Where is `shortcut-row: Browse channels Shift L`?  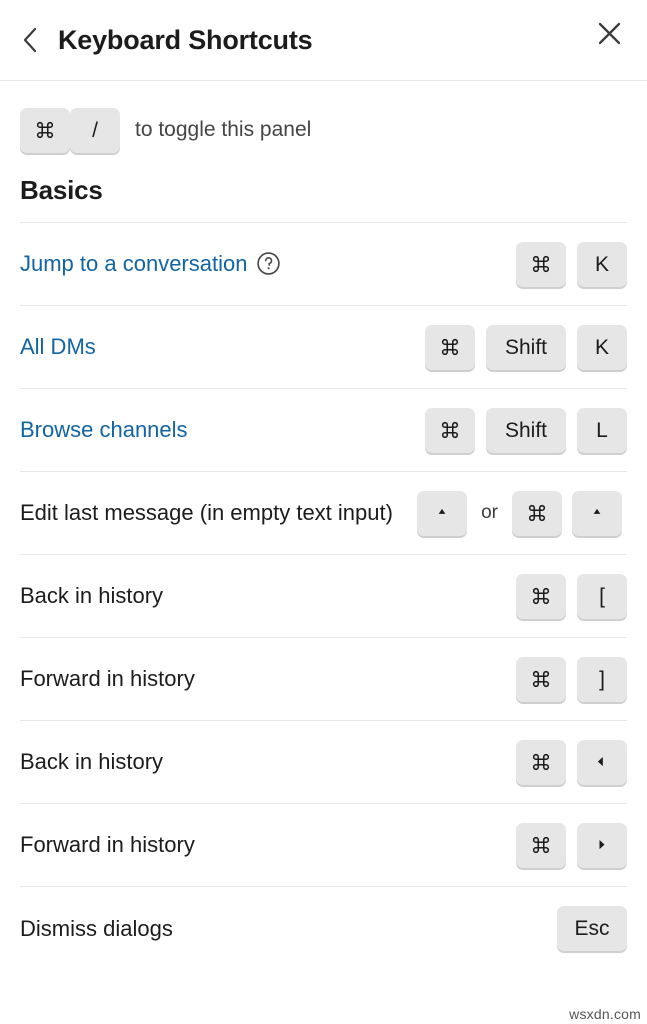 shortcut-row: Browse channels Shift L is located at coordinates (323, 430).